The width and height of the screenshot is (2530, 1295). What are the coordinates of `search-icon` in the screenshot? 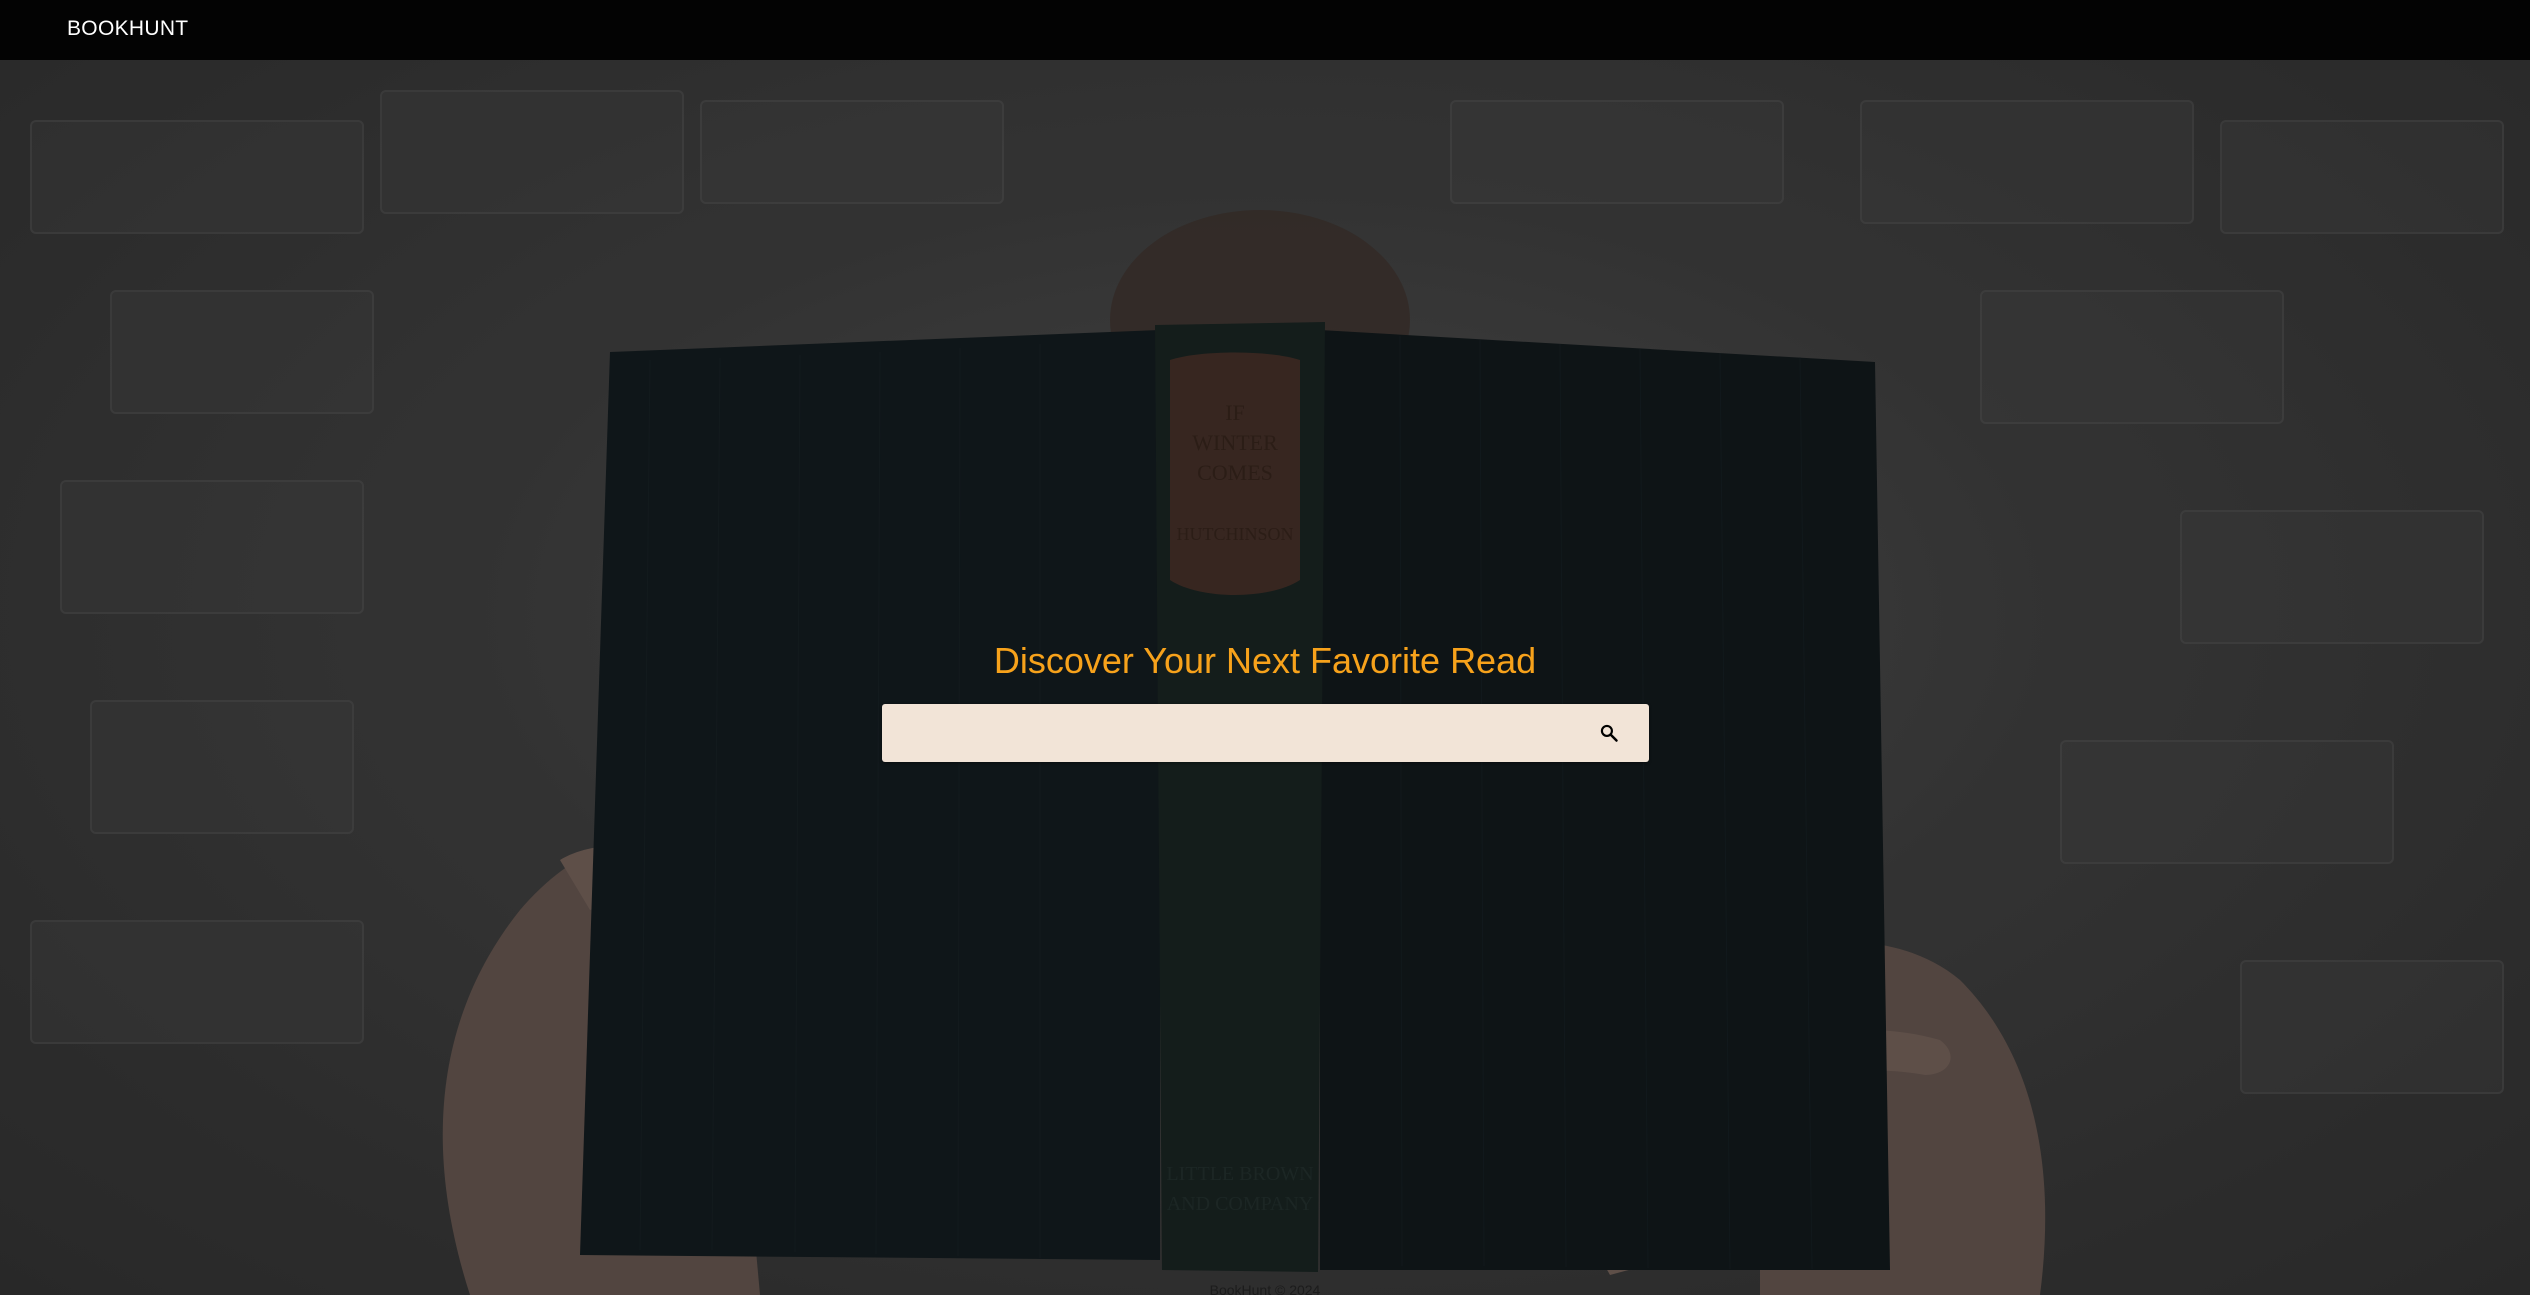 It's located at (1609, 733).